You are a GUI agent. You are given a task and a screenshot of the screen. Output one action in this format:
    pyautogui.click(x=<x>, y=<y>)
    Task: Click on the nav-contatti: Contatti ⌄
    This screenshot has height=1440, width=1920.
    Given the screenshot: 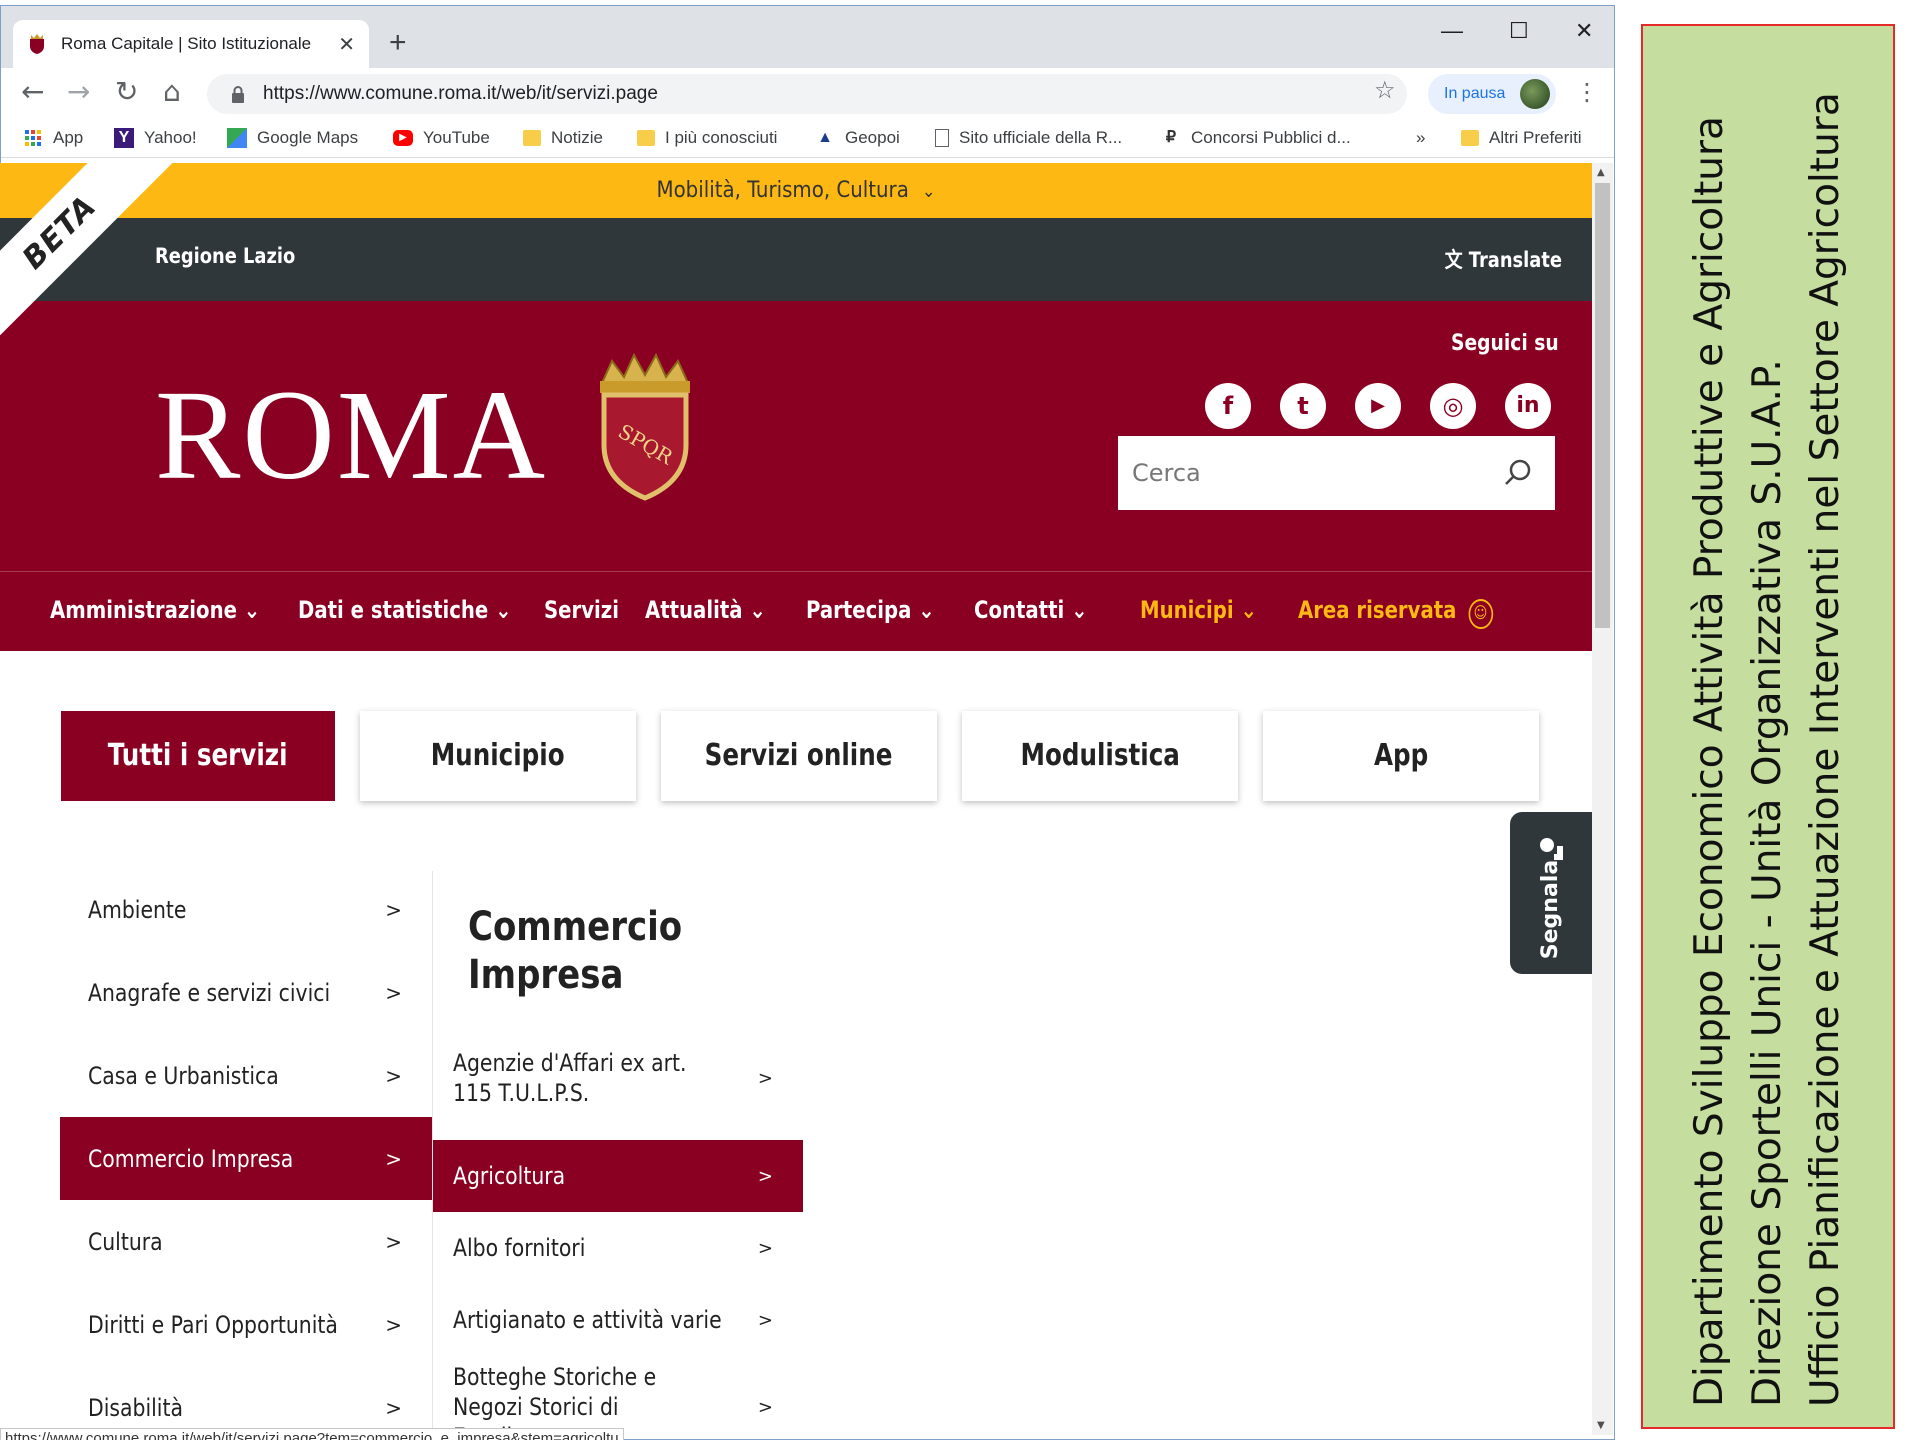 What is the action you would take?
    pyautogui.click(x=1031, y=610)
    